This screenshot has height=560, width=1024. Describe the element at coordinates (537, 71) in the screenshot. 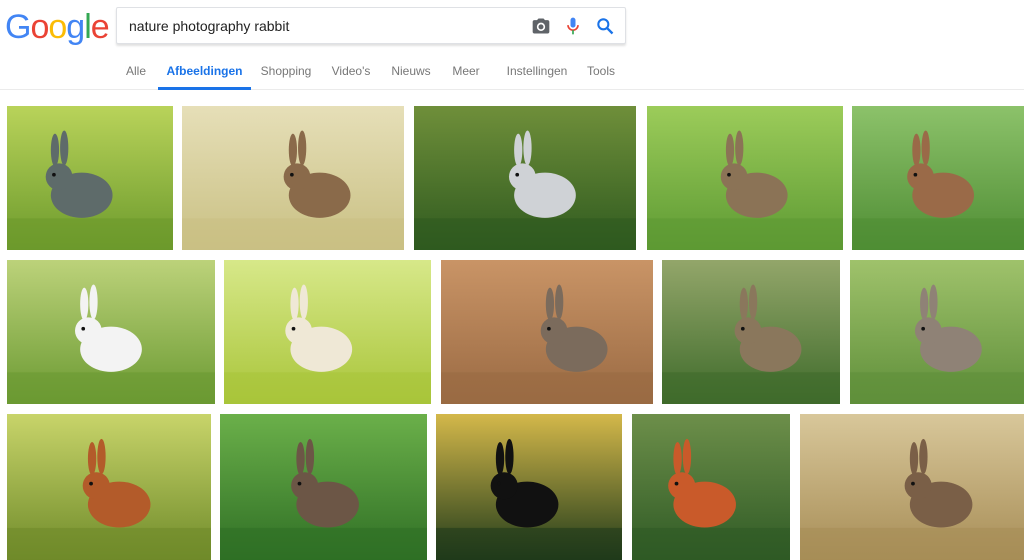

I see `tab-label: Instellingen` at that location.